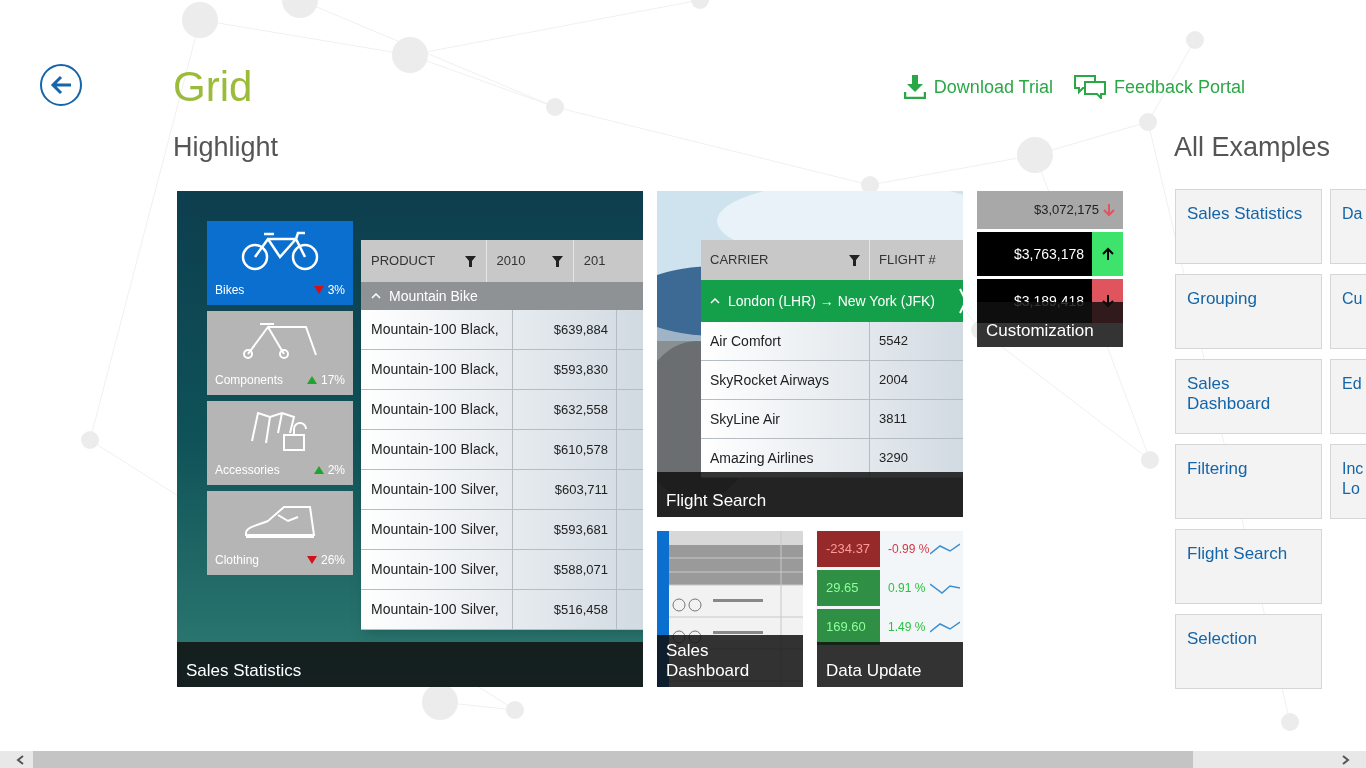  I want to click on section-heading: Highlight, so click(226, 147).